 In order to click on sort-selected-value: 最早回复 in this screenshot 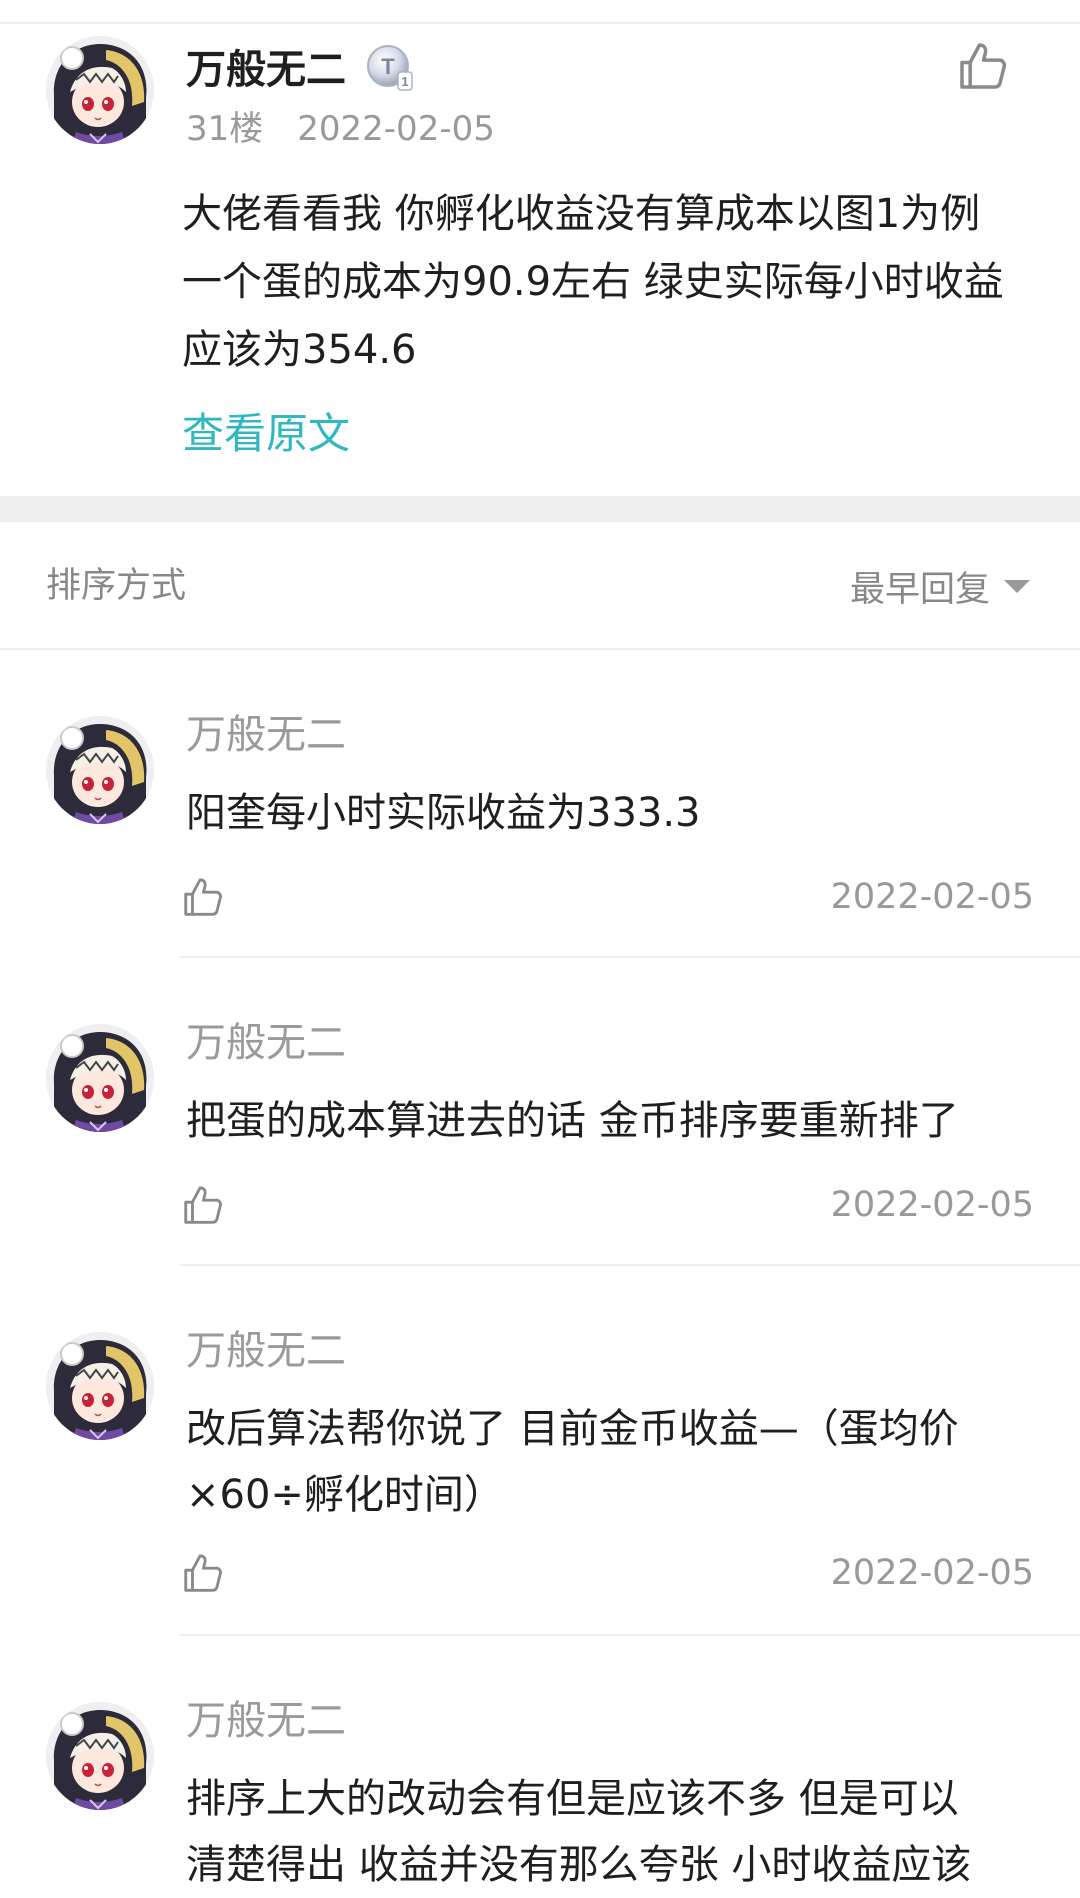, I will do `click(919, 589)`.